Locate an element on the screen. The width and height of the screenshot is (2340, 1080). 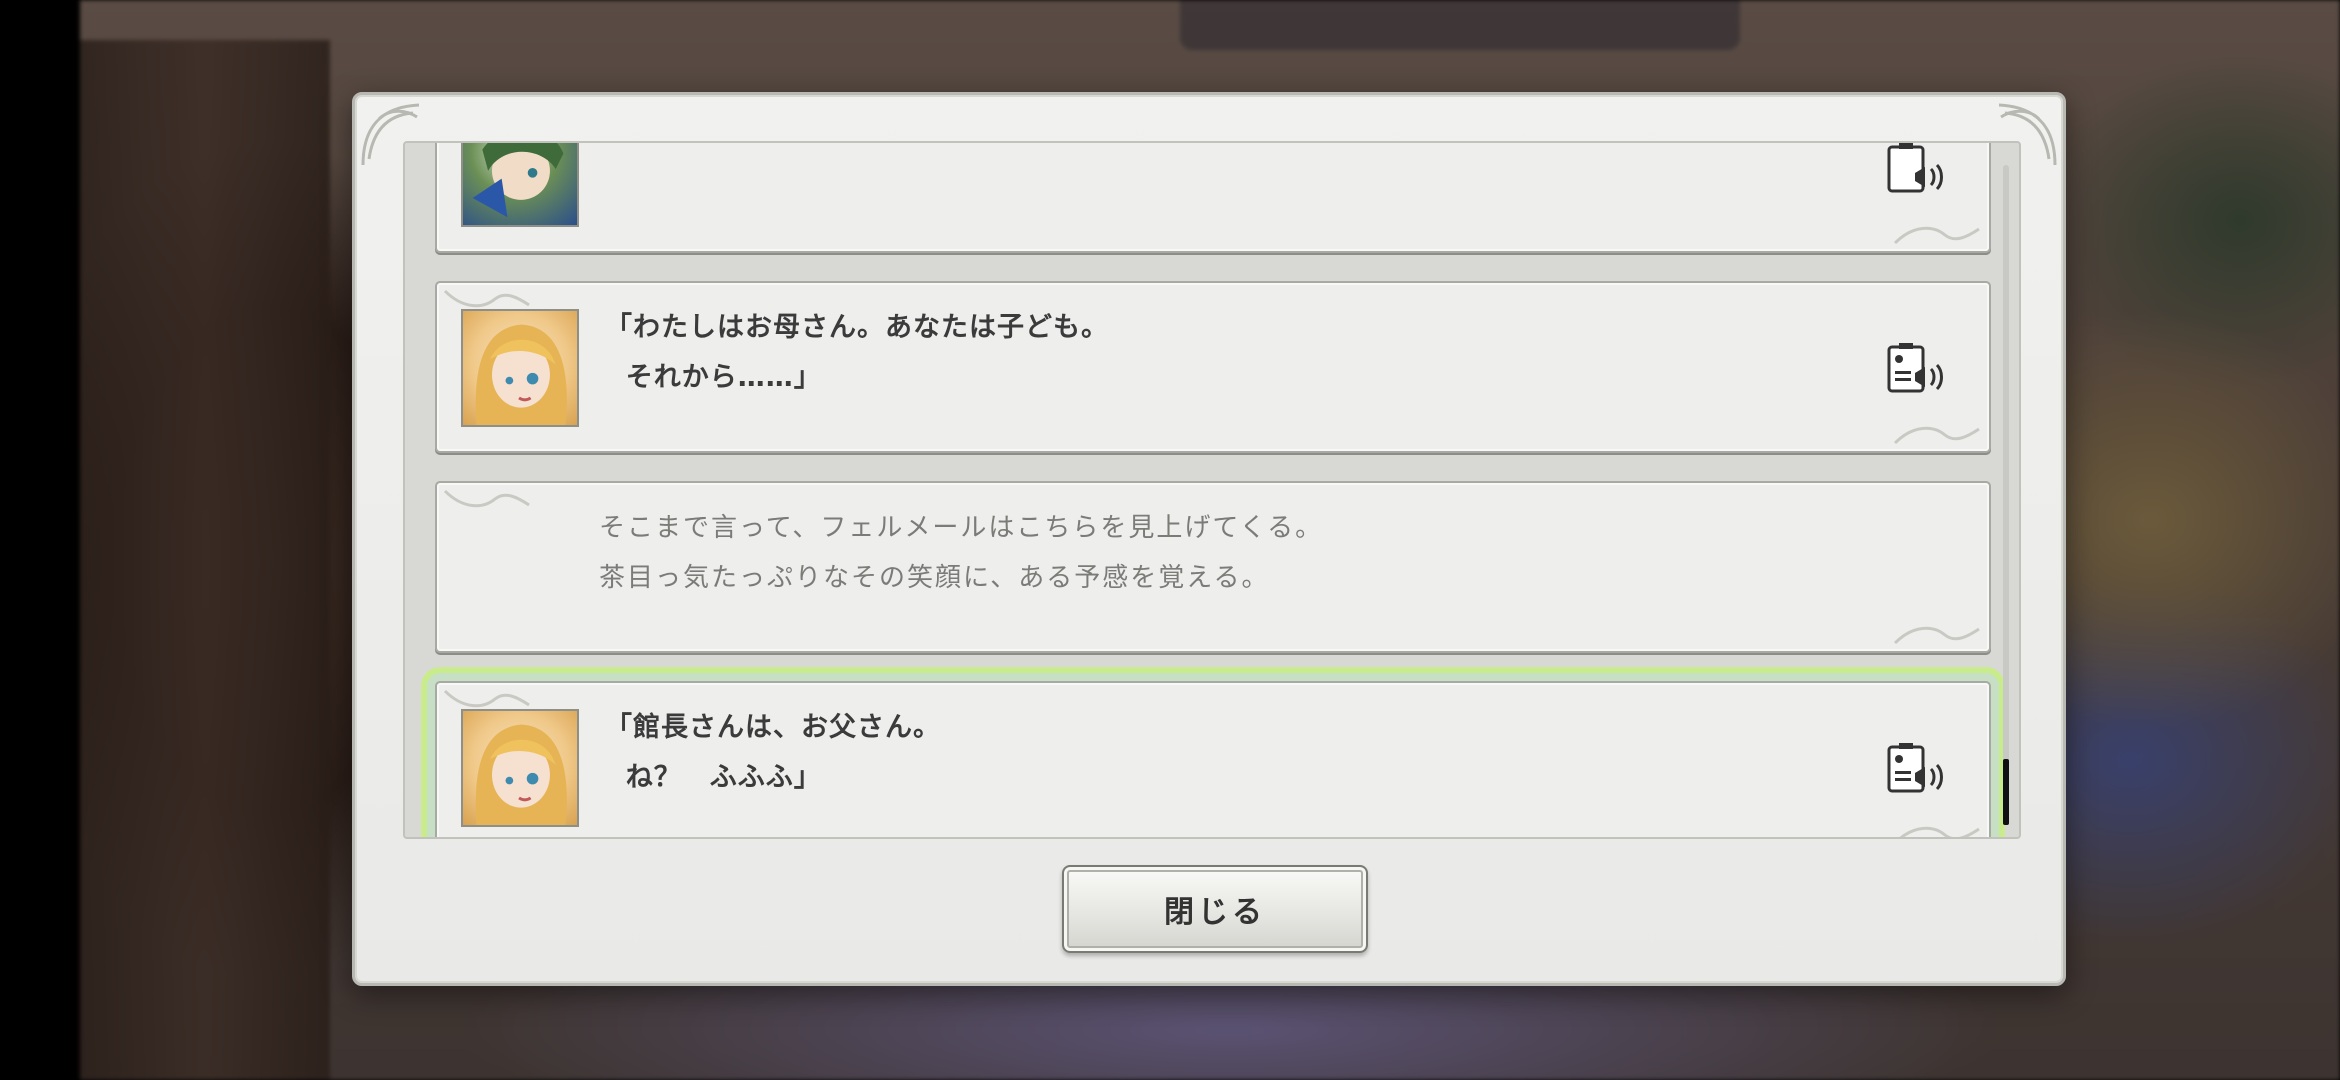
speech-line: それから……」 is located at coordinates (713, 377).